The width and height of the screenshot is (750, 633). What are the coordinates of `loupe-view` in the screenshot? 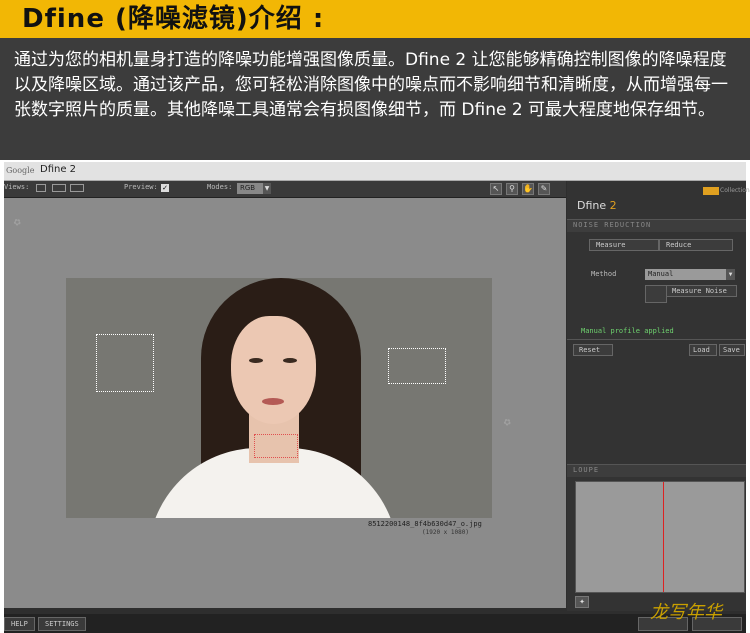 It's located at (660, 537).